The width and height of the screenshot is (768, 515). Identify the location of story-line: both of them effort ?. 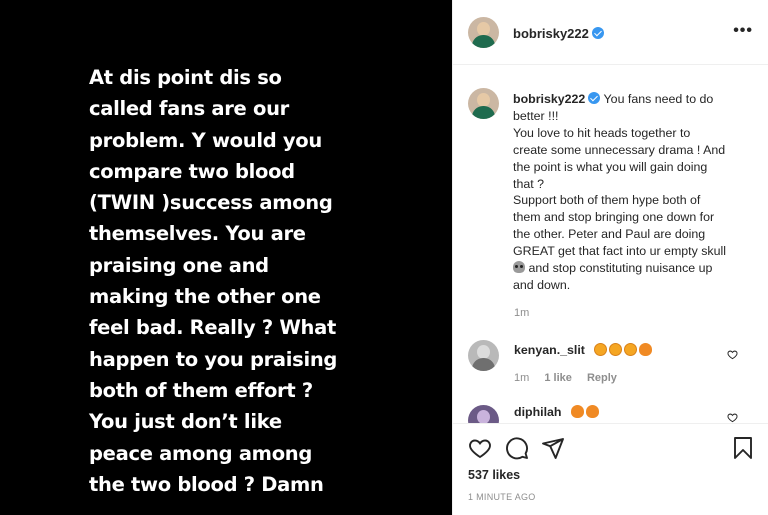
(201, 390).